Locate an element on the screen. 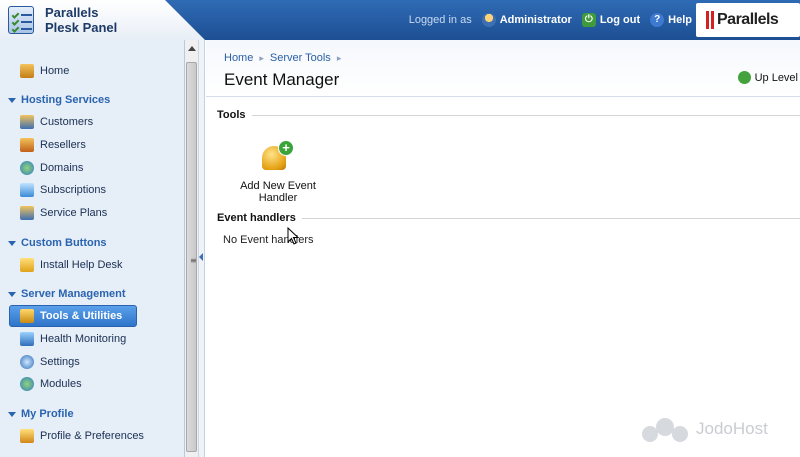  add-event-handler-label: Add New Event Handler is located at coordinates (278, 192).